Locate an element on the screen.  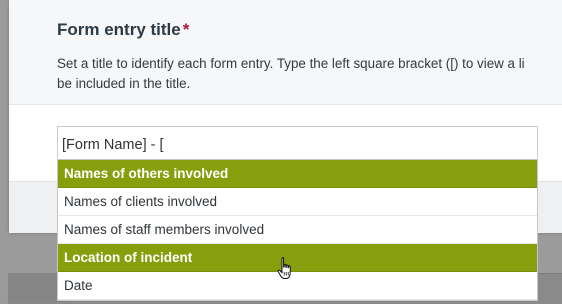
dropdown-option-names-of-staff: Names of staff members involved is located at coordinates (297, 230).